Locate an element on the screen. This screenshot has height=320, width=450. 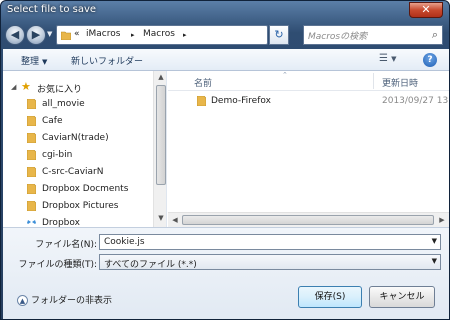
nav-item: all_movie is located at coordinates (78, 104).